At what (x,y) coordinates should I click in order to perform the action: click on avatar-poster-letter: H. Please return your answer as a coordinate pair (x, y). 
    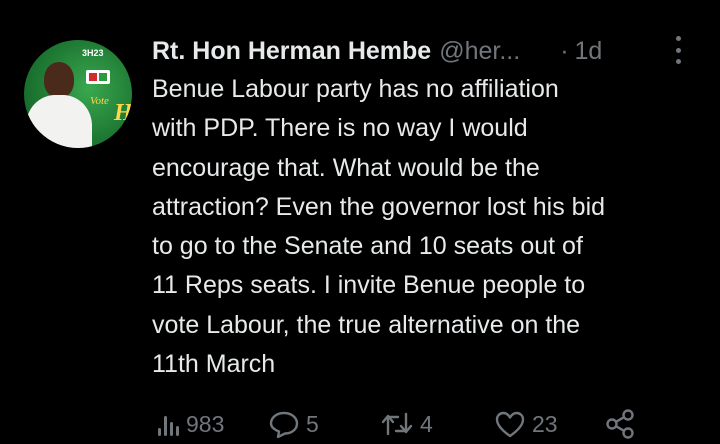
    Looking at the image, I should click on (123, 113).